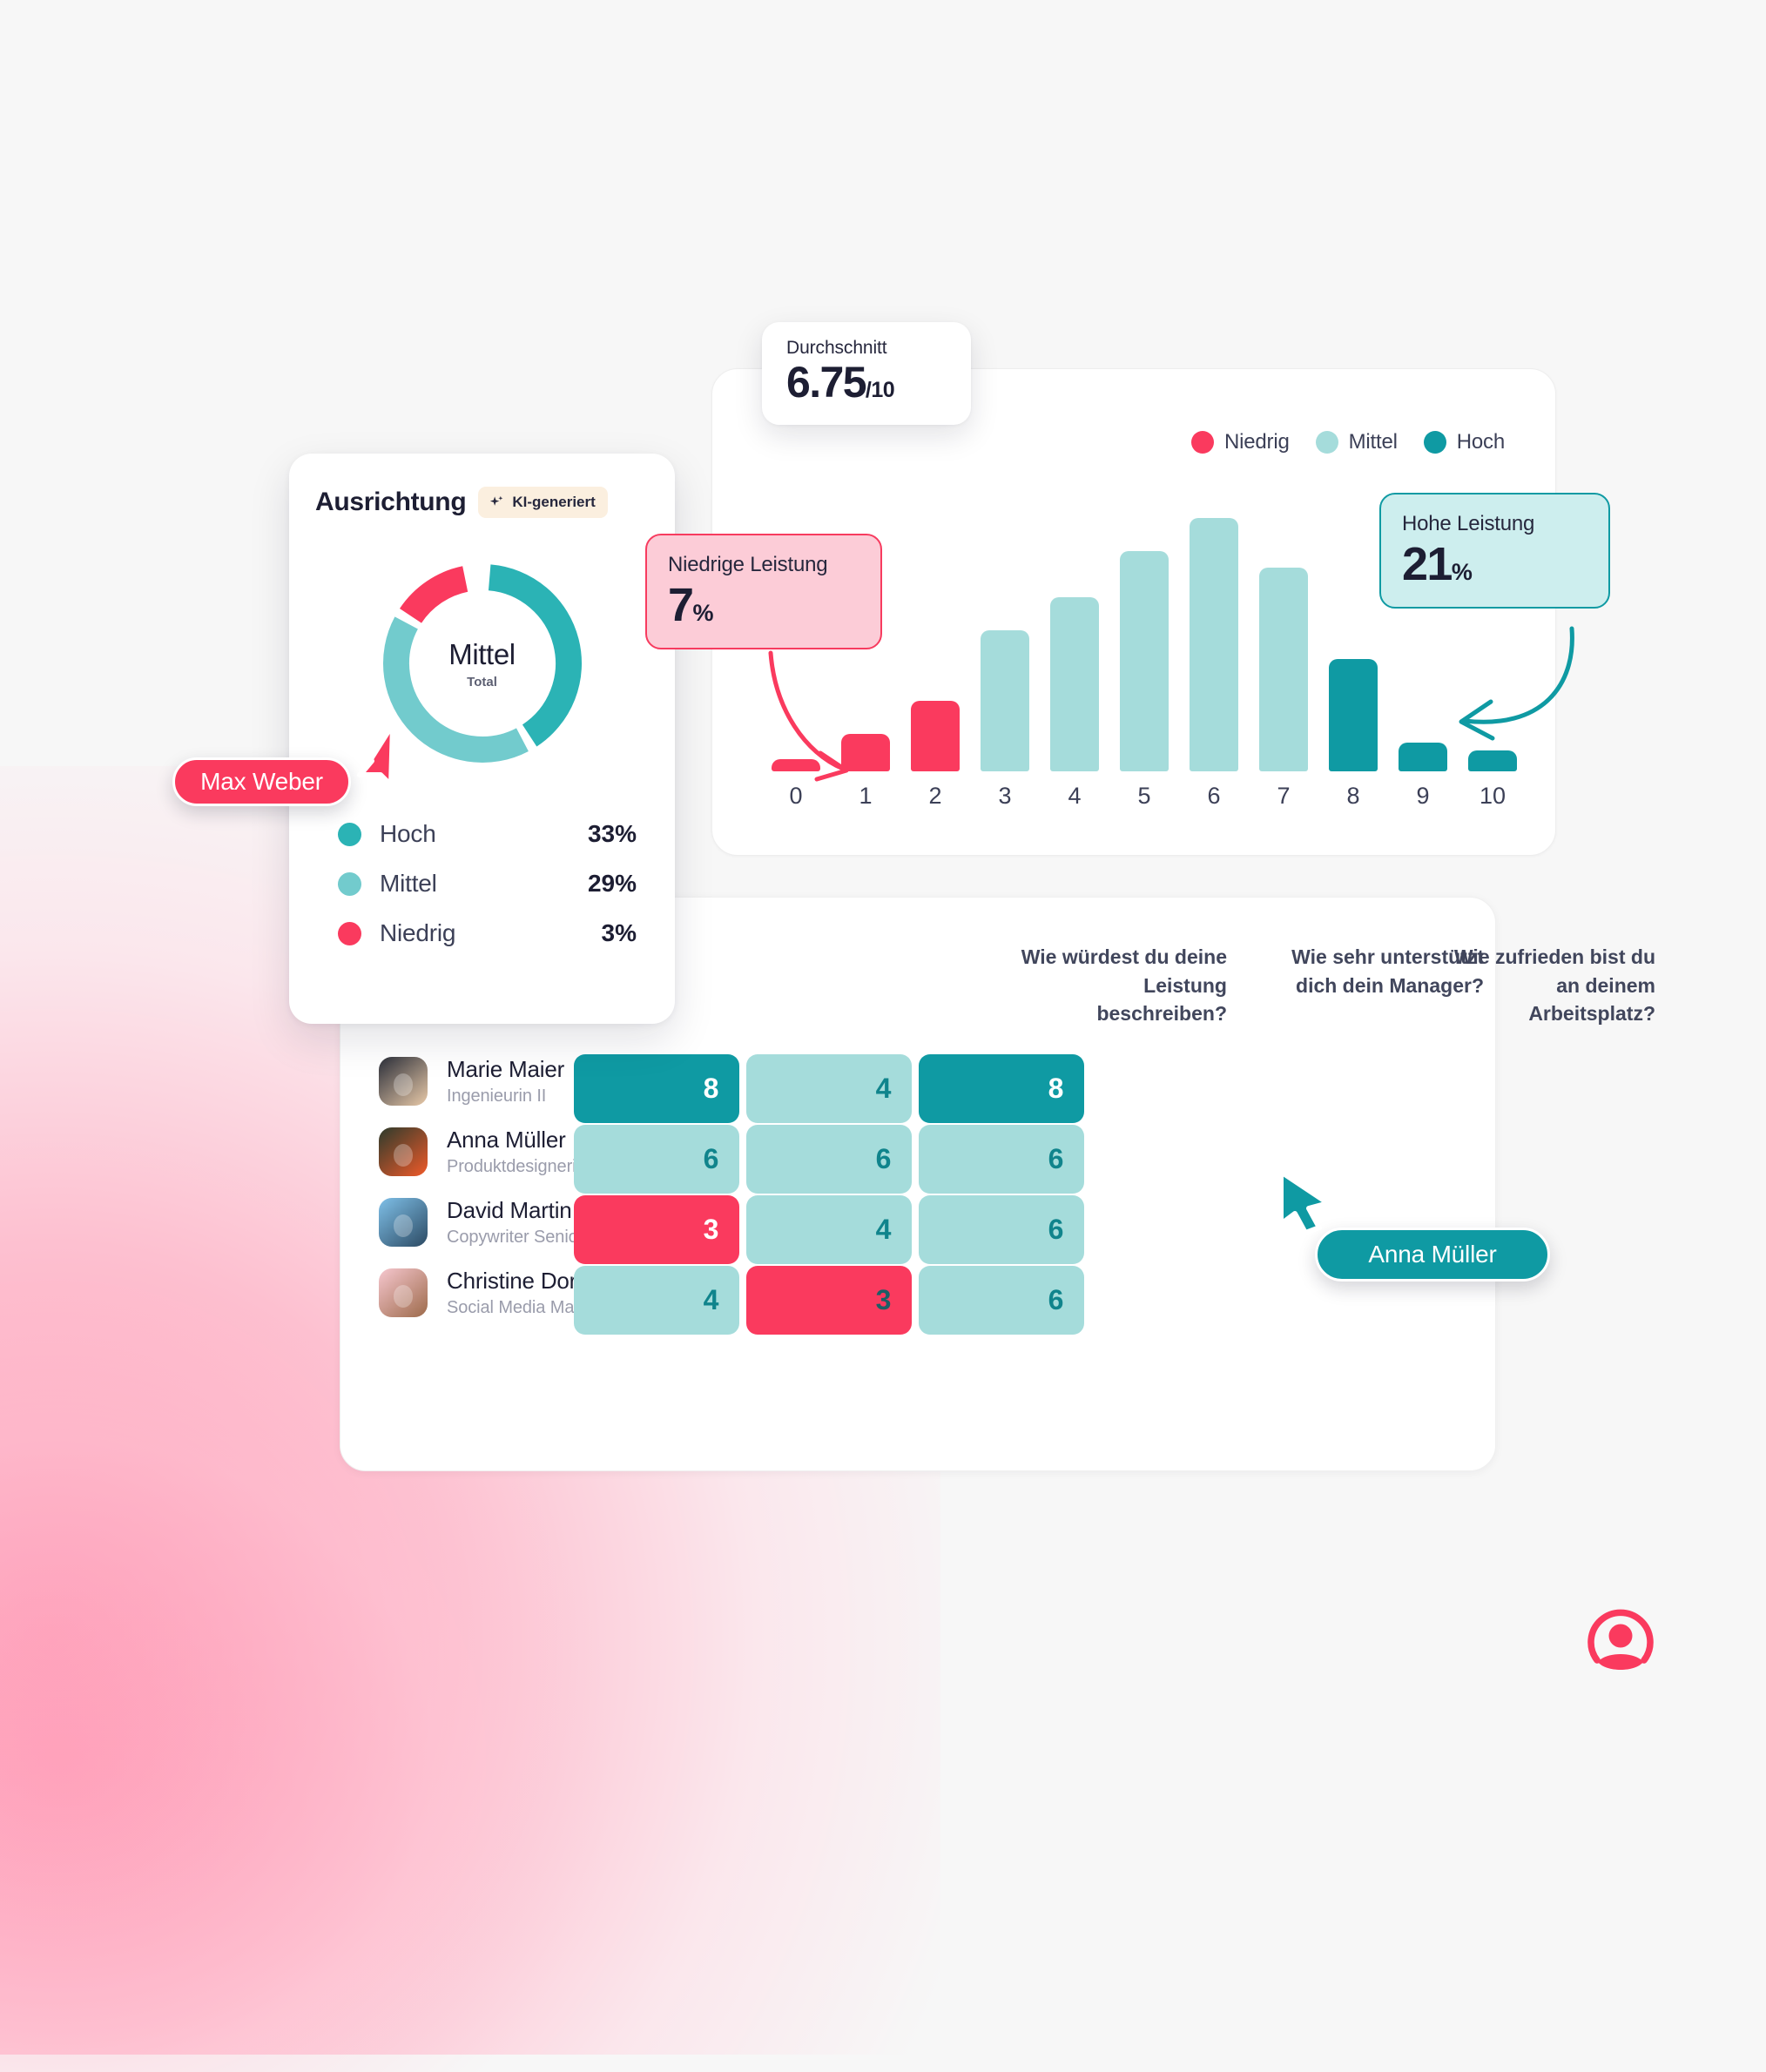 The width and height of the screenshot is (1766, 2072). I want to click on donut-center-sublabel: Total, so click(482, 682).